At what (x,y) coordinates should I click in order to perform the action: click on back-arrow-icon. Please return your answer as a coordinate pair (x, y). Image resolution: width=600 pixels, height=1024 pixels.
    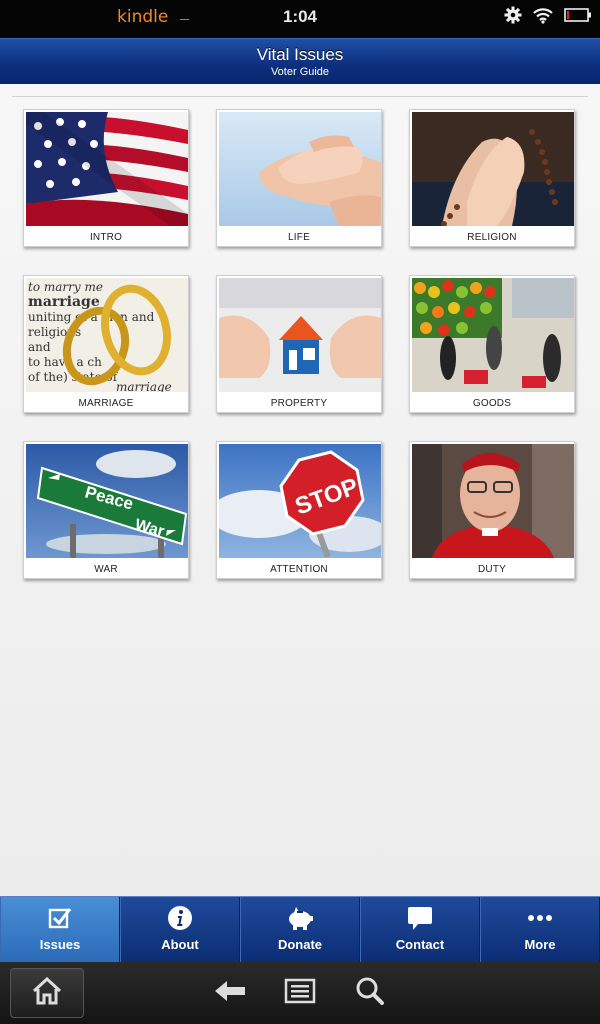
    Looking at the image, I should click on (230, 993).